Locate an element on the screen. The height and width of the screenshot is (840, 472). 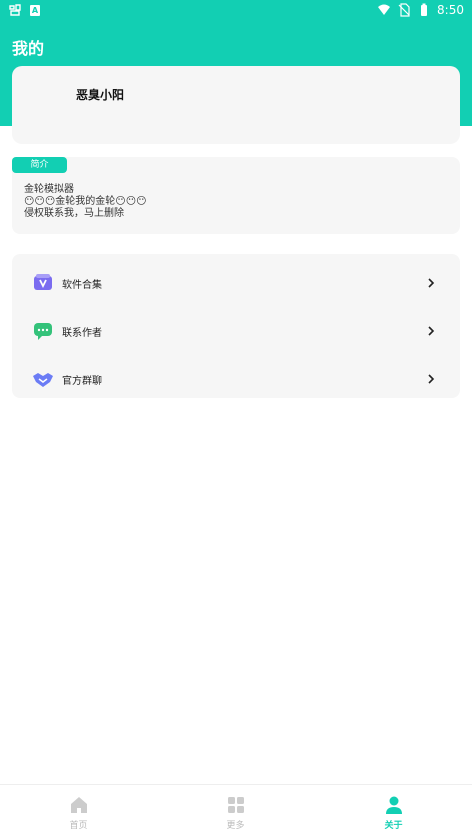
username: 恶臭小阳 is located at coordinates (100, 95).